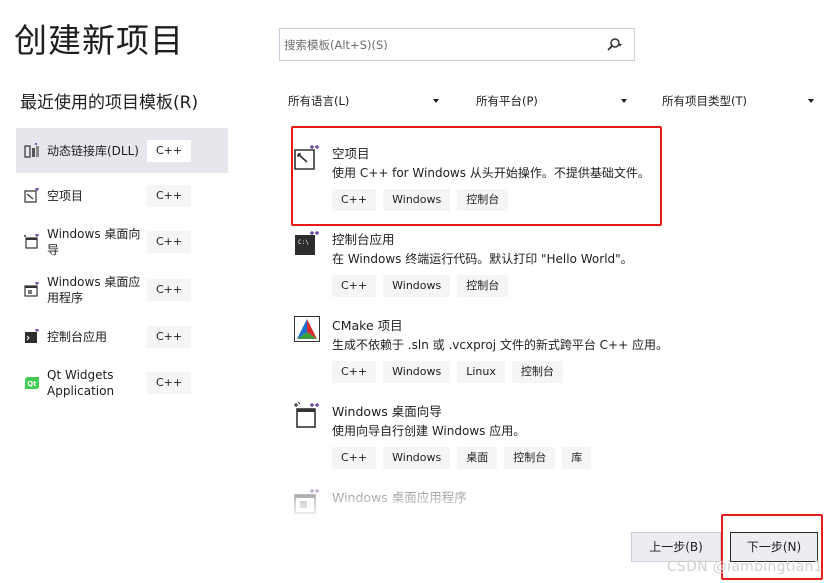 The image size is (837, 583). Describe the element at coordinates (363, 239) in the screenshot. I see `template-name: 控制台应用` at that location.